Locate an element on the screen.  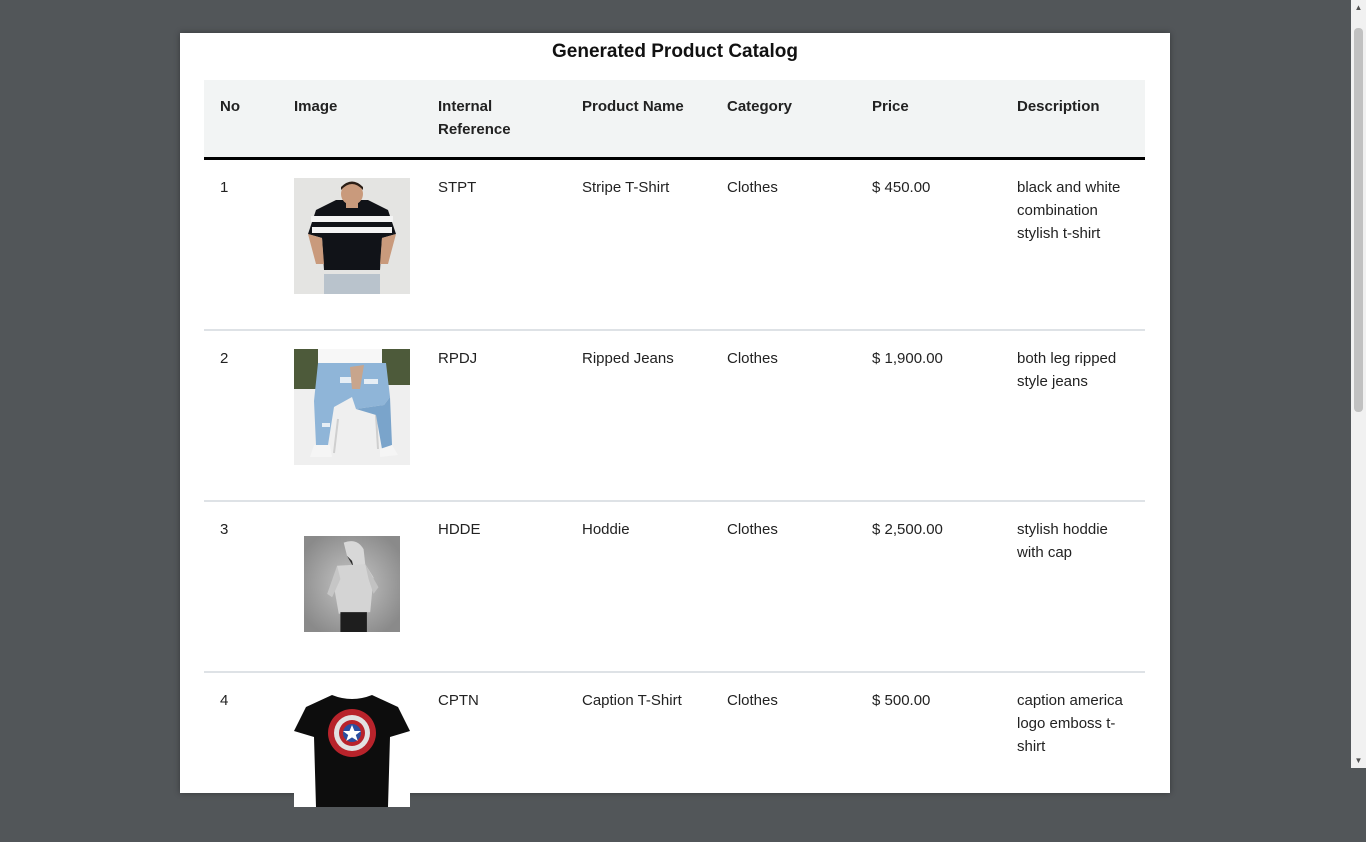
column-header-category: Category is located at coordinates (783, 120).